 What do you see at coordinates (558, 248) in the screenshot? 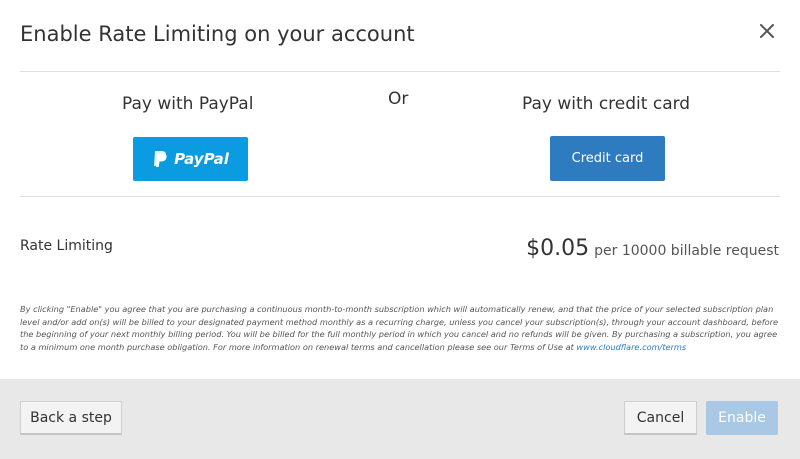
I see `price-amount: $0.05` at bounding box center [558, 248].